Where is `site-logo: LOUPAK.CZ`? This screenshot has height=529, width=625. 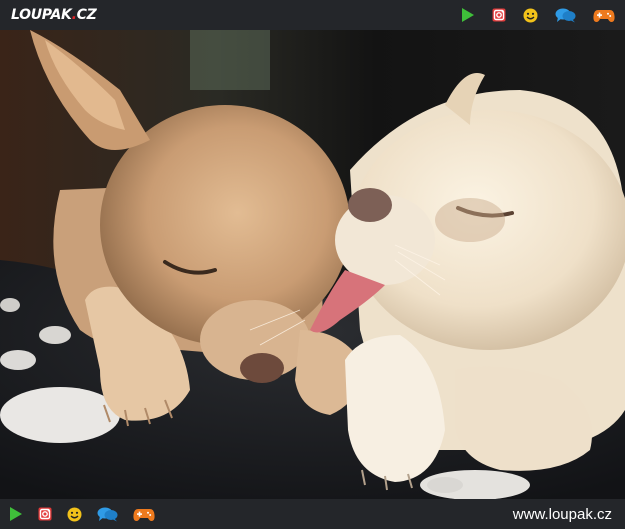
site-logo: LOUPAK.CZ is located at coordinates (54, 15).